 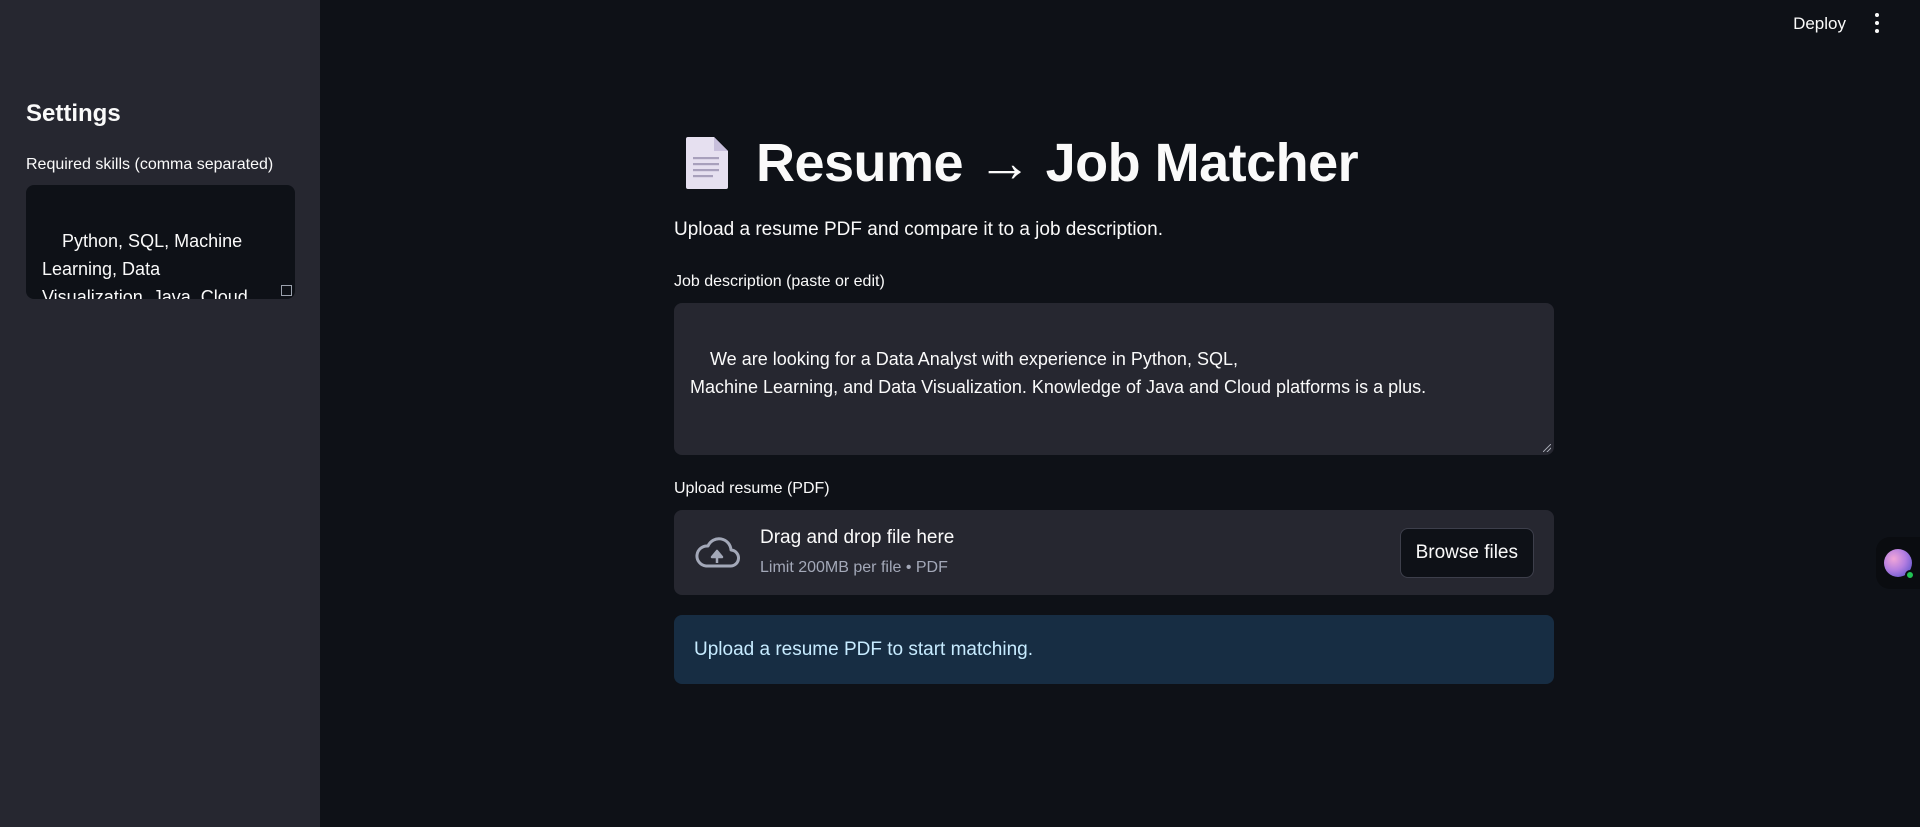 I want to click on dropzone-limit: Limit 200MB per file • PDF, so click(x=854, y=567).